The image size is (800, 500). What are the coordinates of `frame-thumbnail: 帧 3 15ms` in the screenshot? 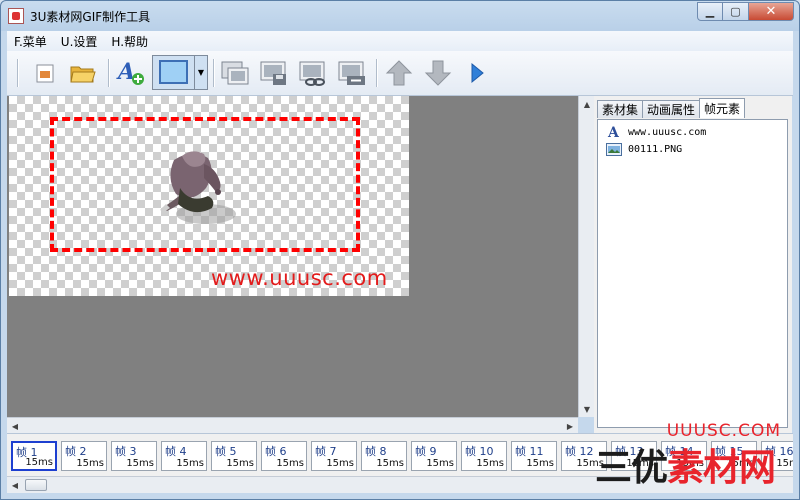 It's located at (134, 456).